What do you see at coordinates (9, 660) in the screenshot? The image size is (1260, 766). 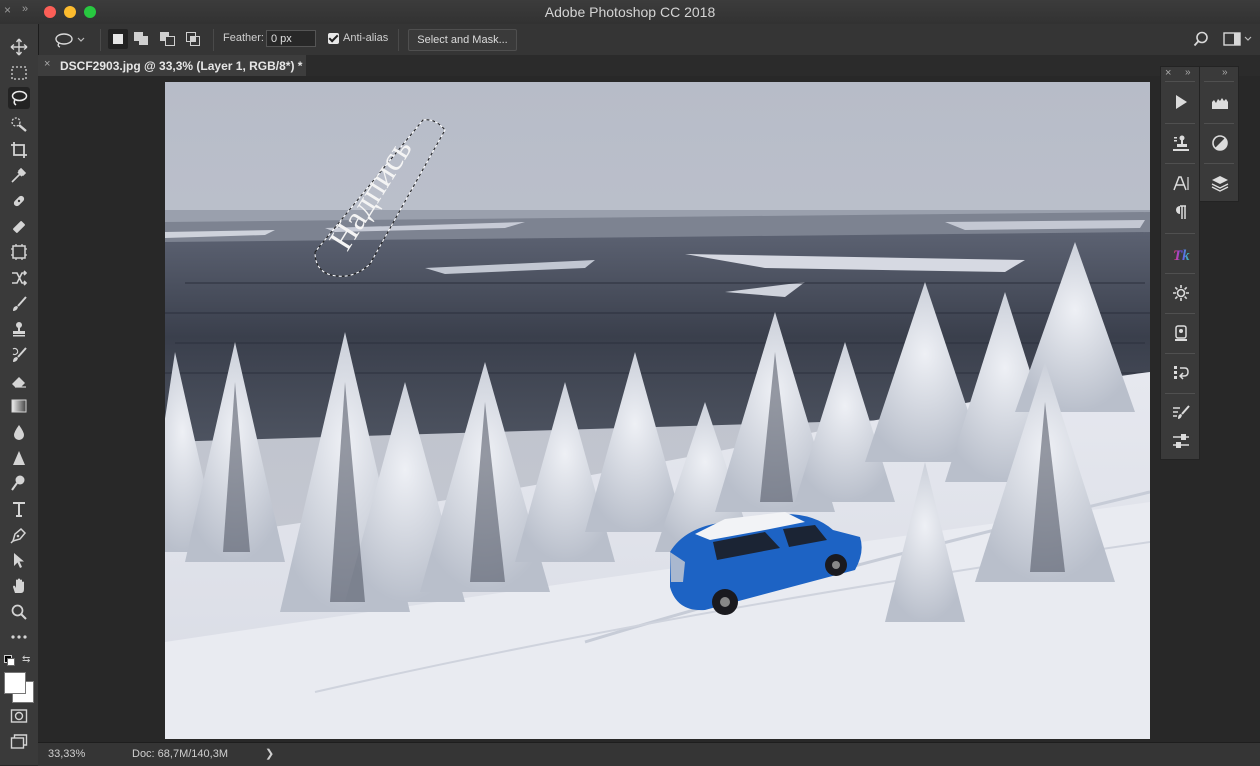 I see `default-colors-icon` at bounding box center [9, 660].